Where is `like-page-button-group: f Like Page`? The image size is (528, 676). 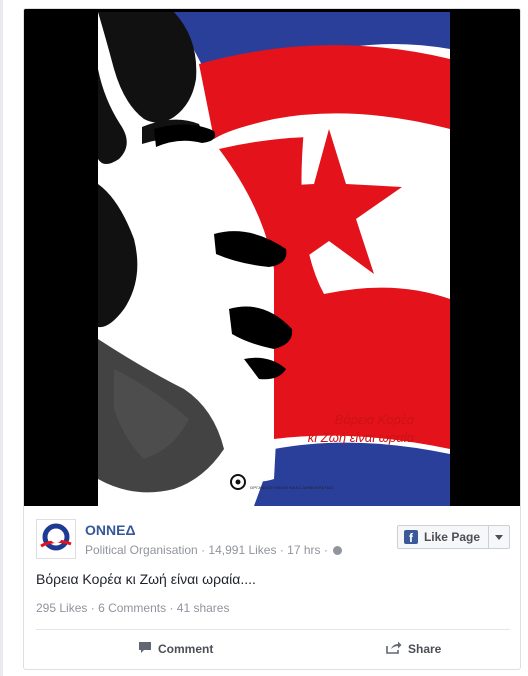 like-page-button-group: f Like Page is located at coordinates (453, 537).